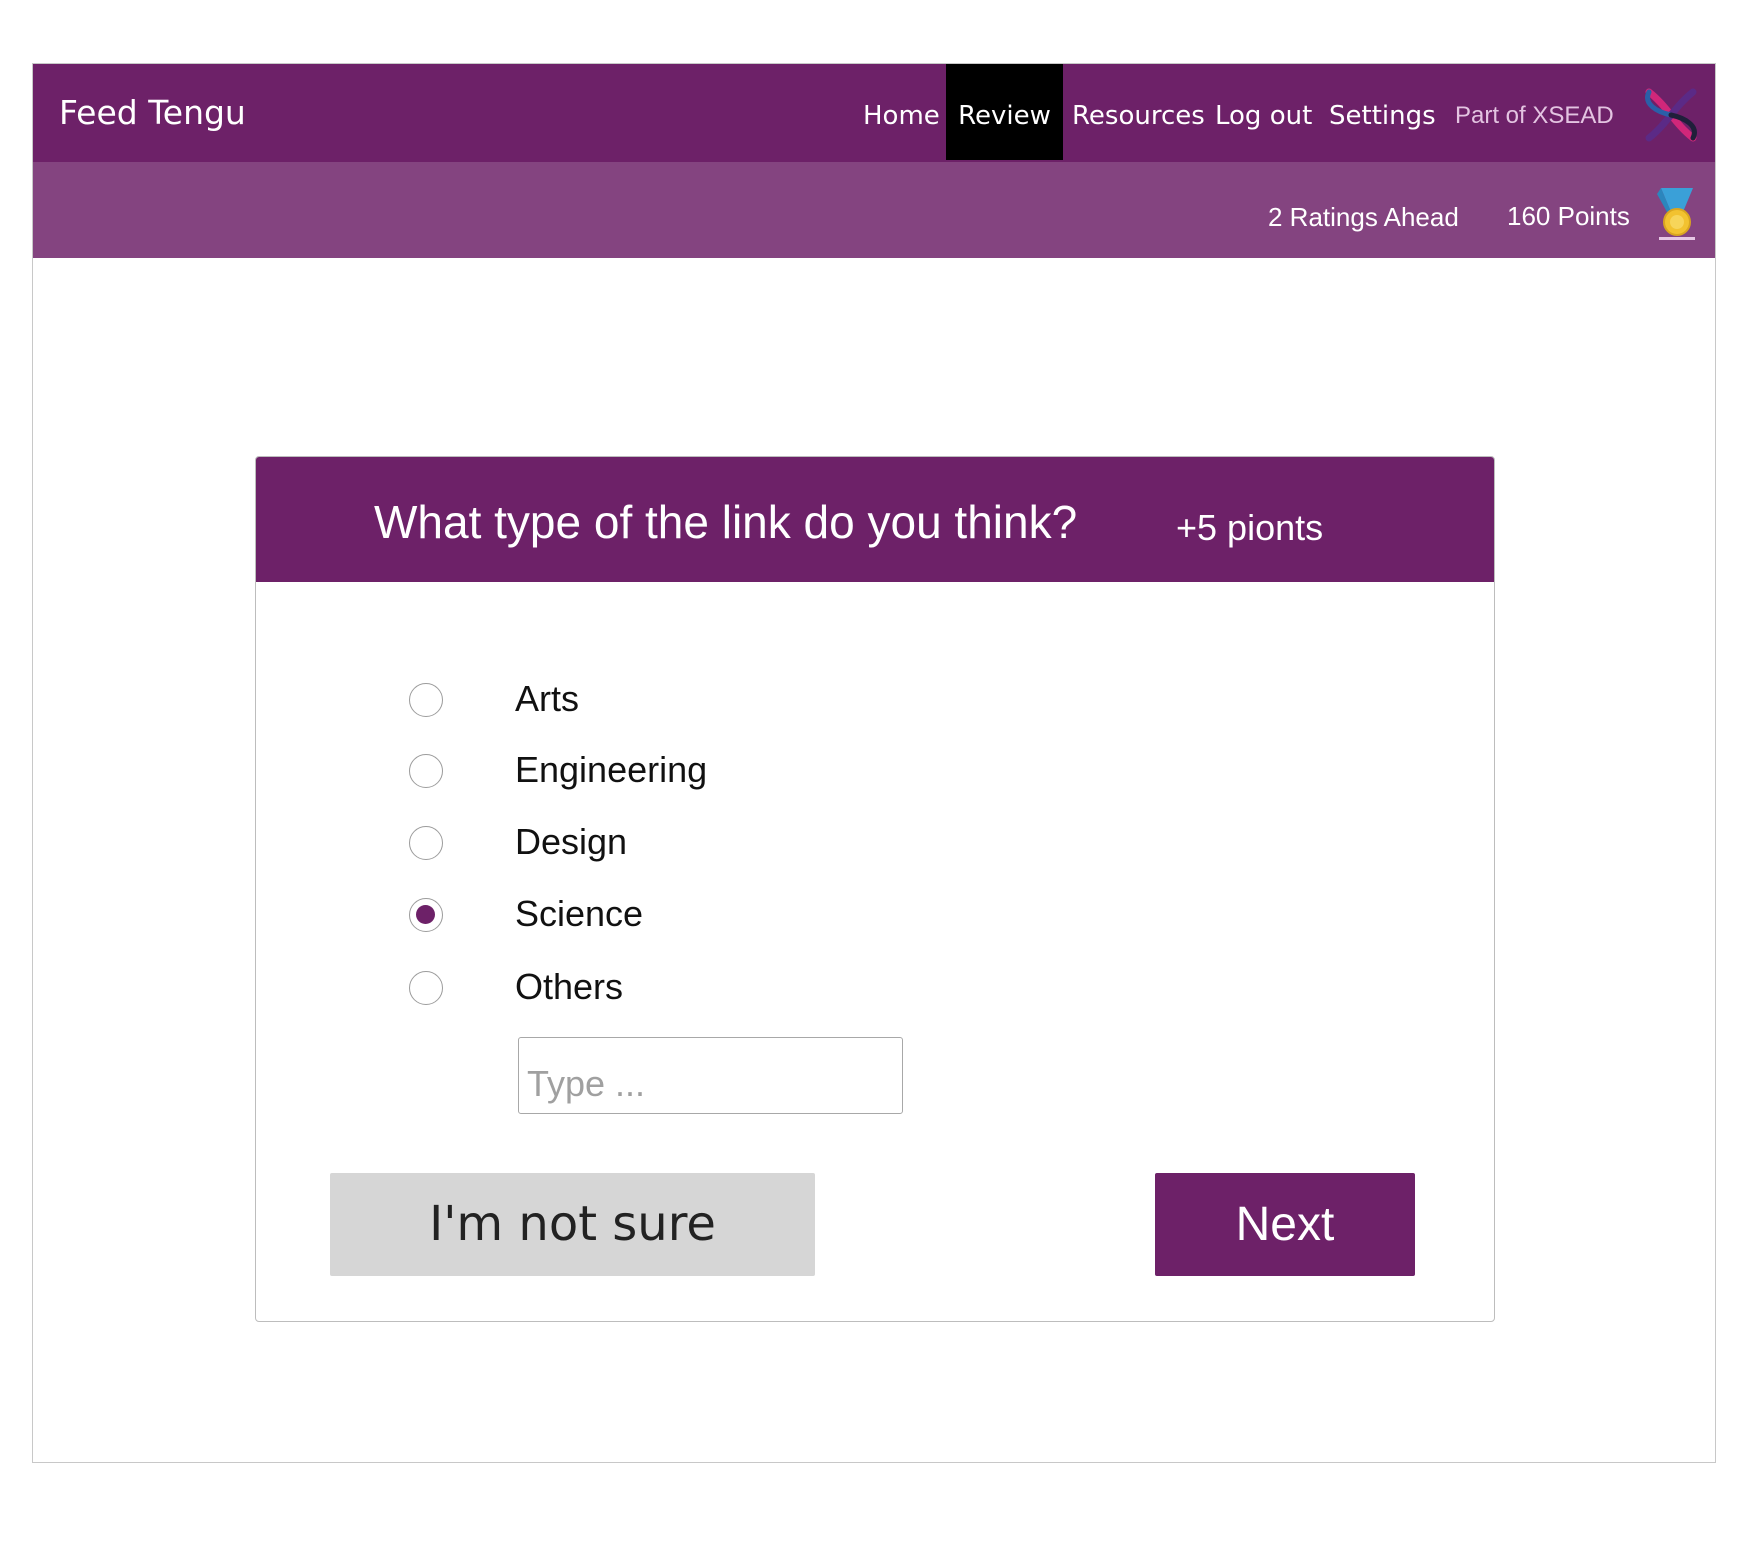 The height and width of the screenshot is (1546, 1739). Describe the element at coordinates (1250, 527) in the screenshot. I see `reward-points: +5 pionts` at that location.